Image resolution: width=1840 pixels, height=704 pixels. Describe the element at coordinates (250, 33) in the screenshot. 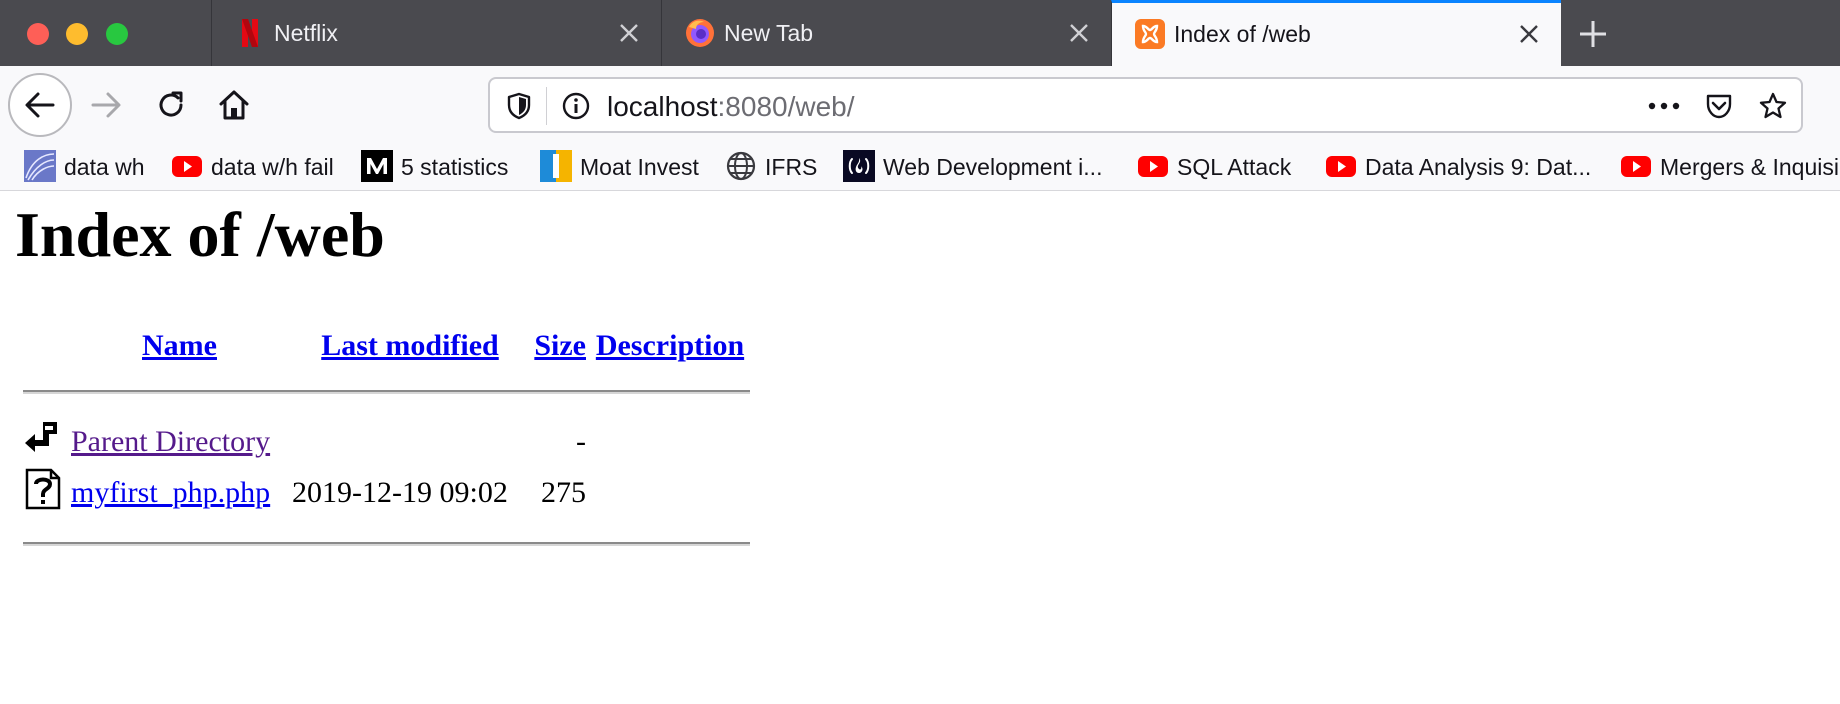

I see `netflix-logo-icon` at that location.